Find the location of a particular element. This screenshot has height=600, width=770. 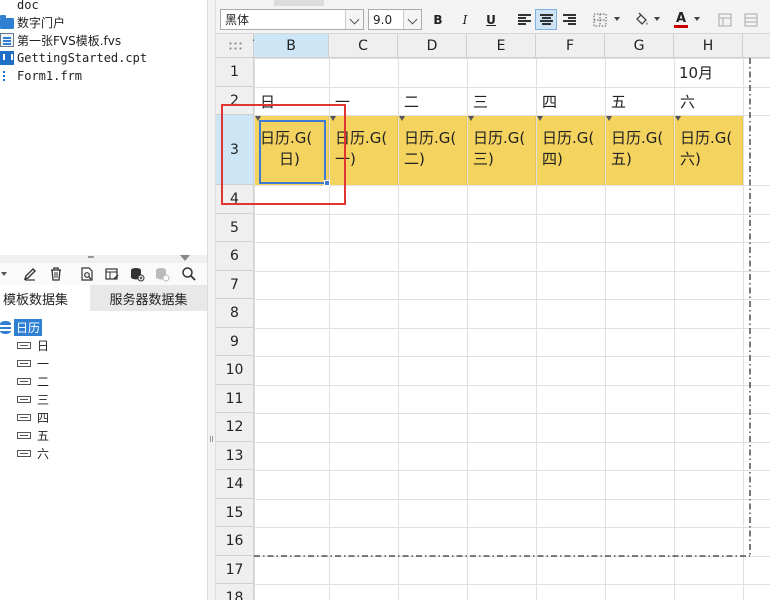

border-button is located at coordinates (600, 19).